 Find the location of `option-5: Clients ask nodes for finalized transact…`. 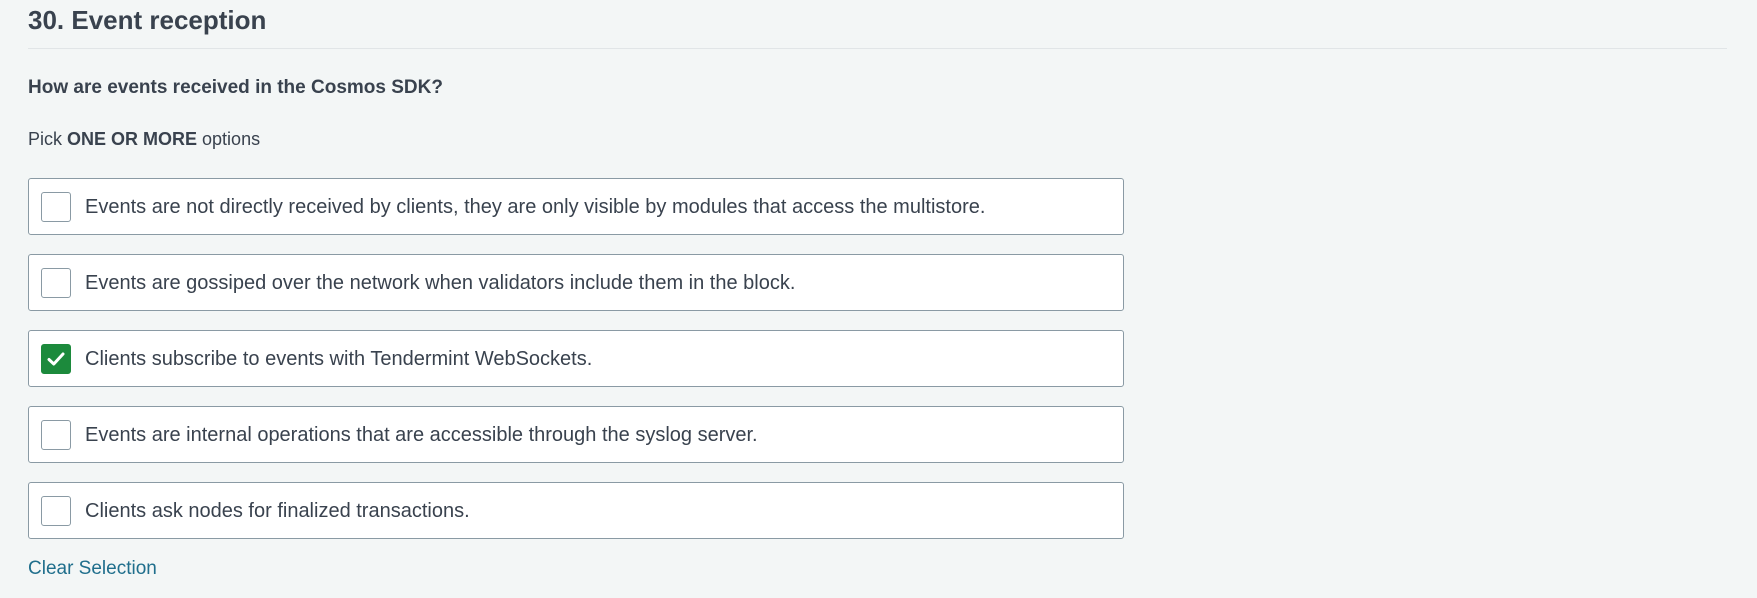

option-5: Clients ask nodes for finalized transact… is located at coordinates (576, 510).